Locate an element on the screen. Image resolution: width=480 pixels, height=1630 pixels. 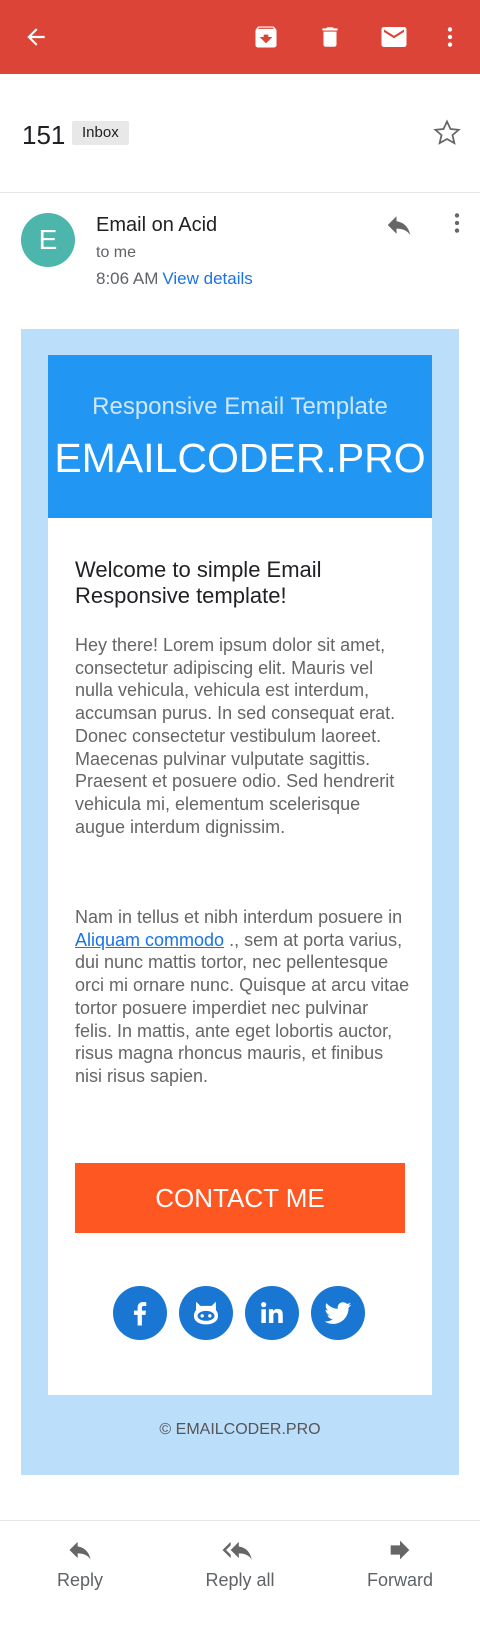
archive-icon is located at coordinates (266, 37).